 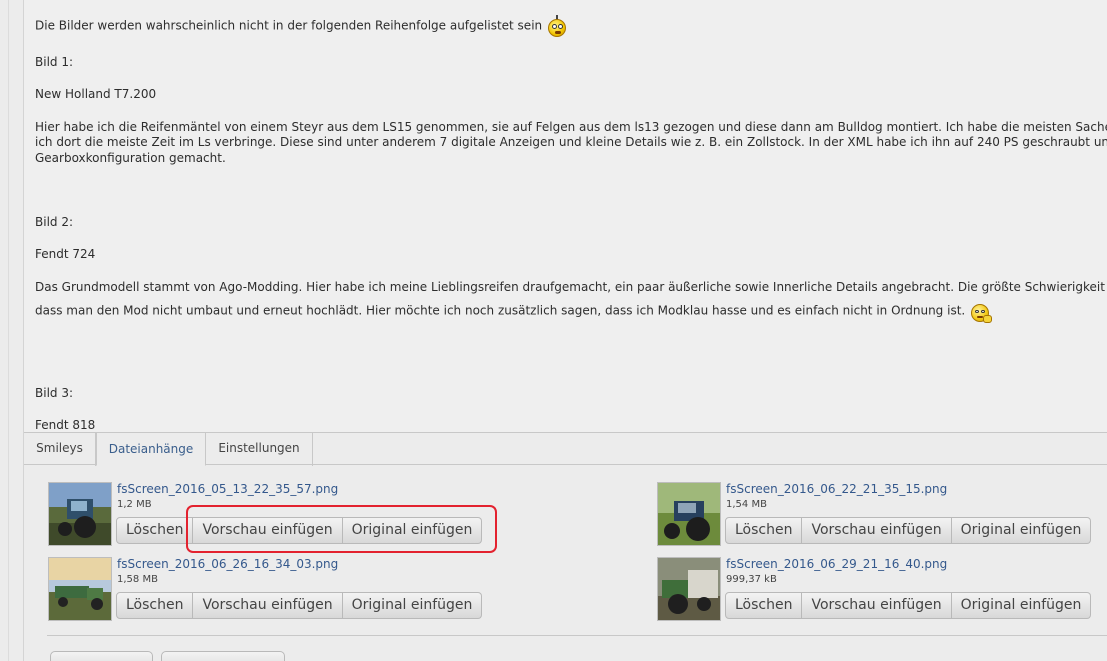 I want to click on attachment-filename-link: fsScreen_2016_06_29_21_16_40.png, so click(x=836, y=564).